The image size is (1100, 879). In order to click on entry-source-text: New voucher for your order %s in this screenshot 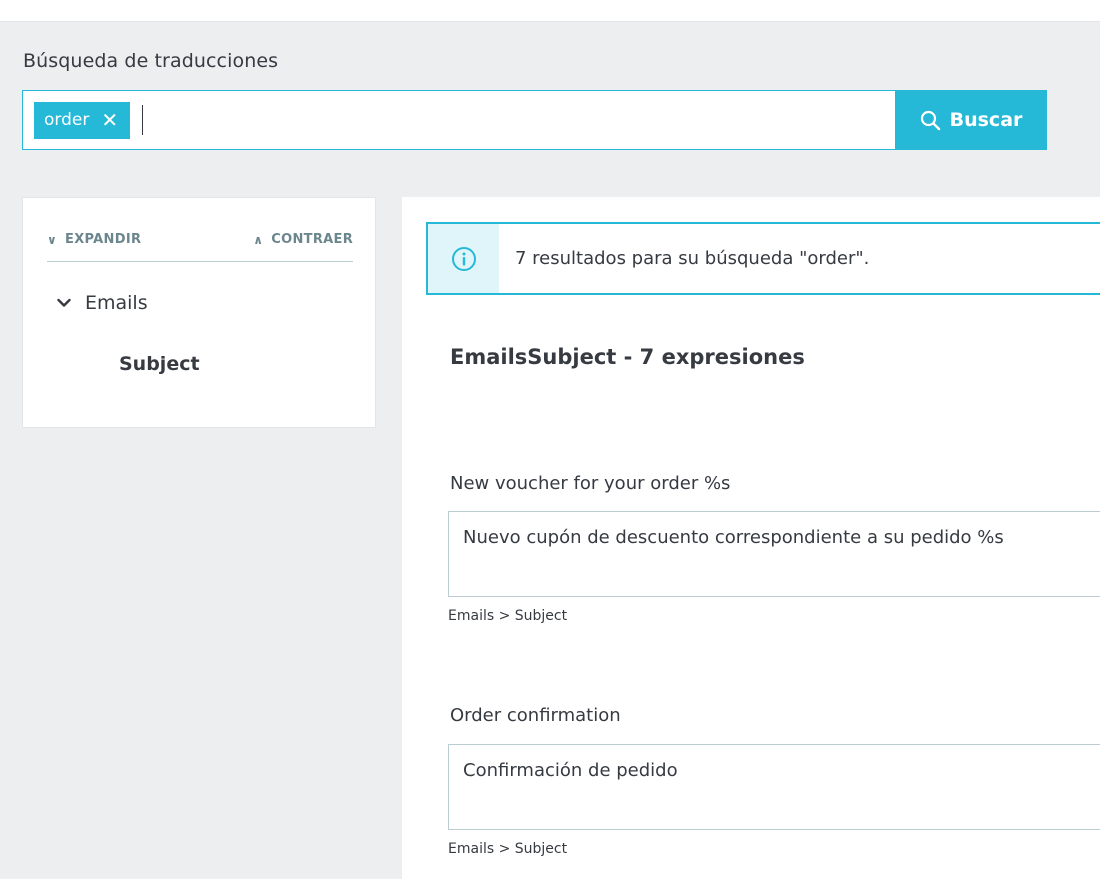, I will do `click(590, 483)`.